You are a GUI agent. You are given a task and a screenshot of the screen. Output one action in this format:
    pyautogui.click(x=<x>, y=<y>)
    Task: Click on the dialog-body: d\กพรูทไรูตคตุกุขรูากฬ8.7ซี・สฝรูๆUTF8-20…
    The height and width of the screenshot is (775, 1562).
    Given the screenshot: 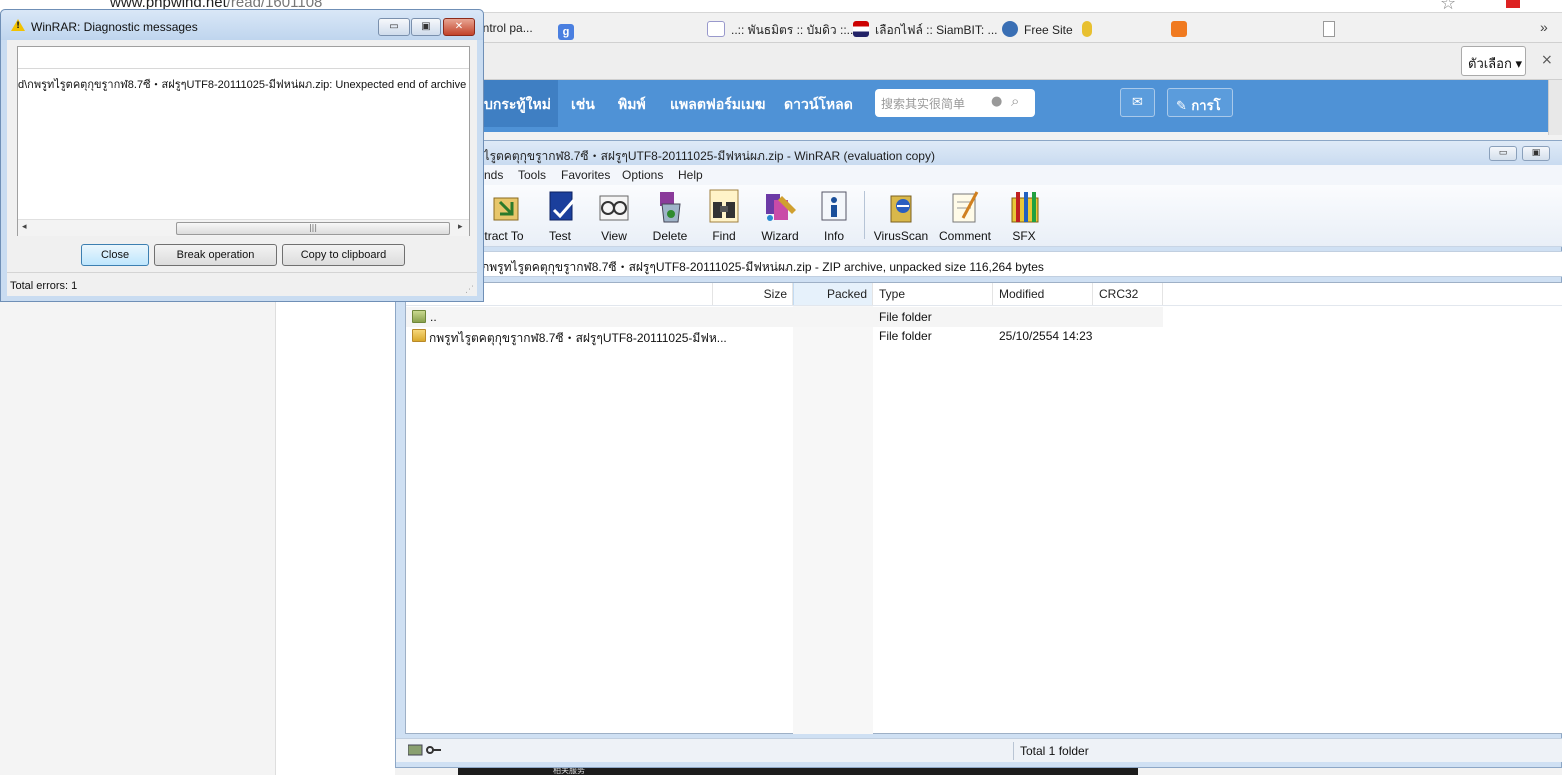 What is the action you would take?
    pyautogui.click(x=242, y=168)
    